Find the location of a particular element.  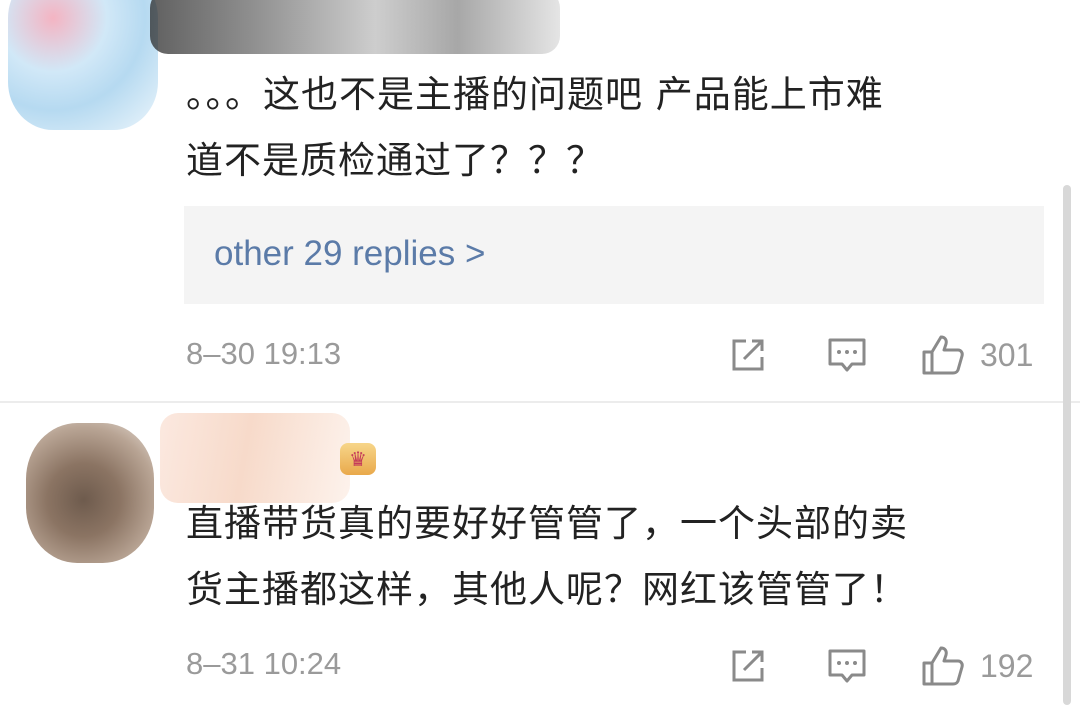

comment-text: 直播带货真的要好好管管了，一个头部的卖 货主播都这样，其他人呢？网红该管管了！ is located at coordinates (616, 557).